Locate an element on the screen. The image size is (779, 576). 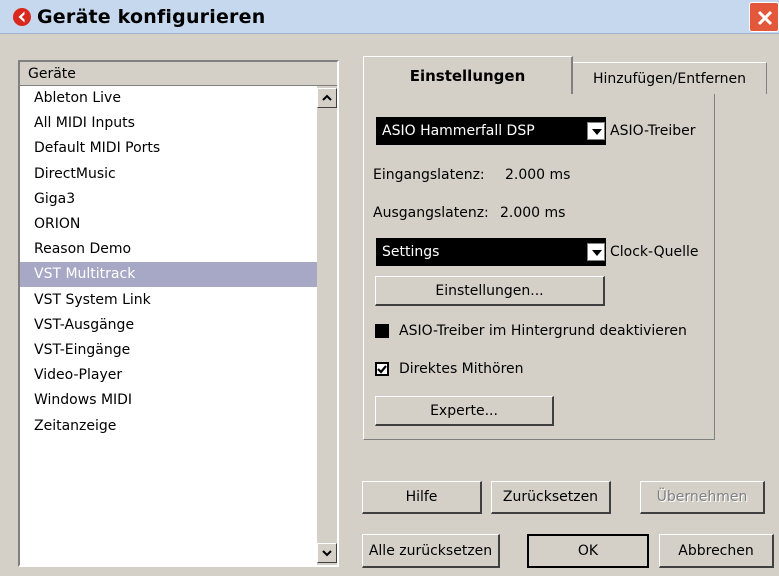
input-latency-value: 2.000 ms is located at coordinates (538, 175).